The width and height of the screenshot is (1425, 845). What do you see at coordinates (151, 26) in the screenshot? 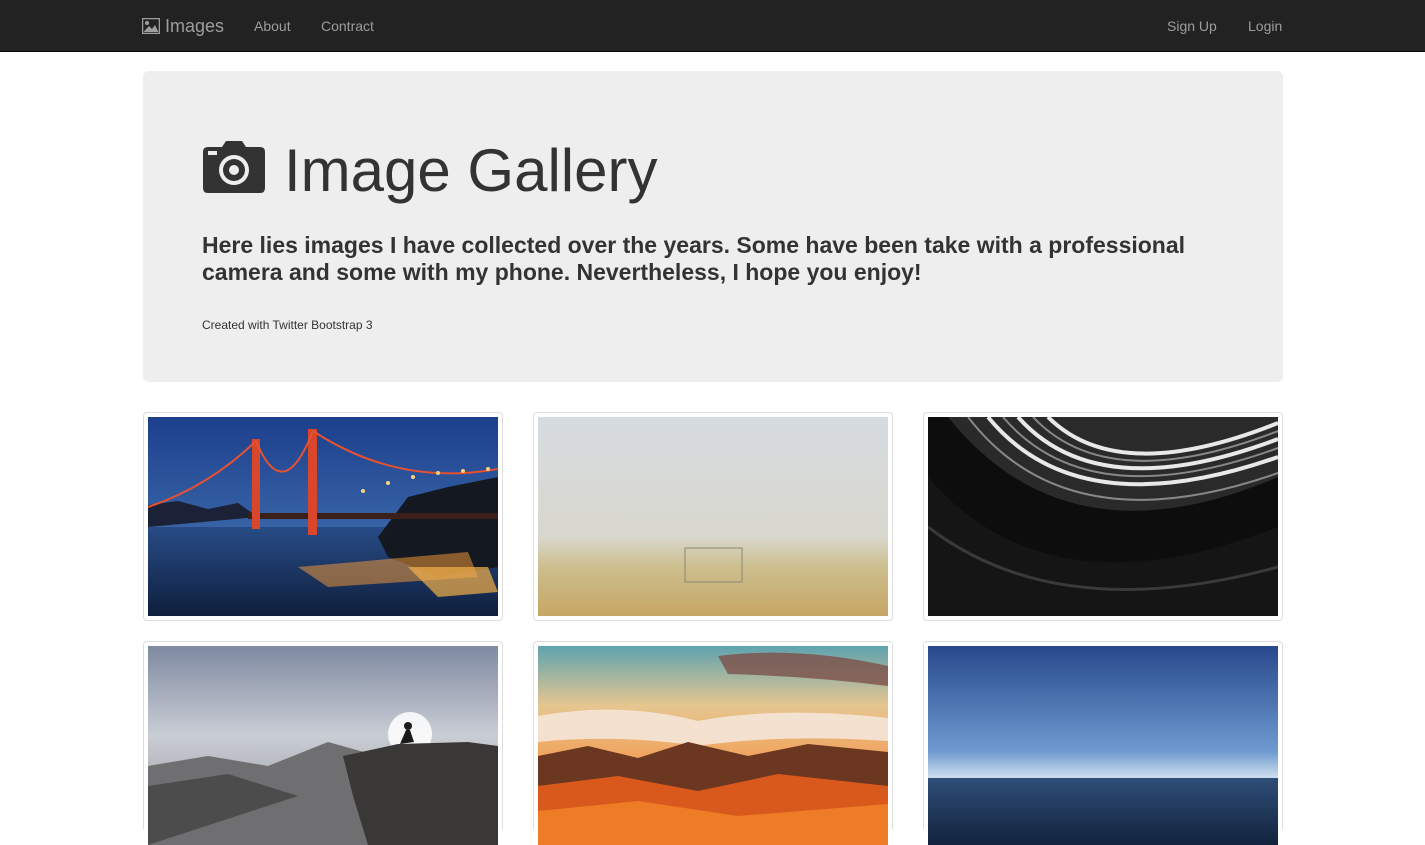
I see `picture-icon` at bounding box center [151, 26].